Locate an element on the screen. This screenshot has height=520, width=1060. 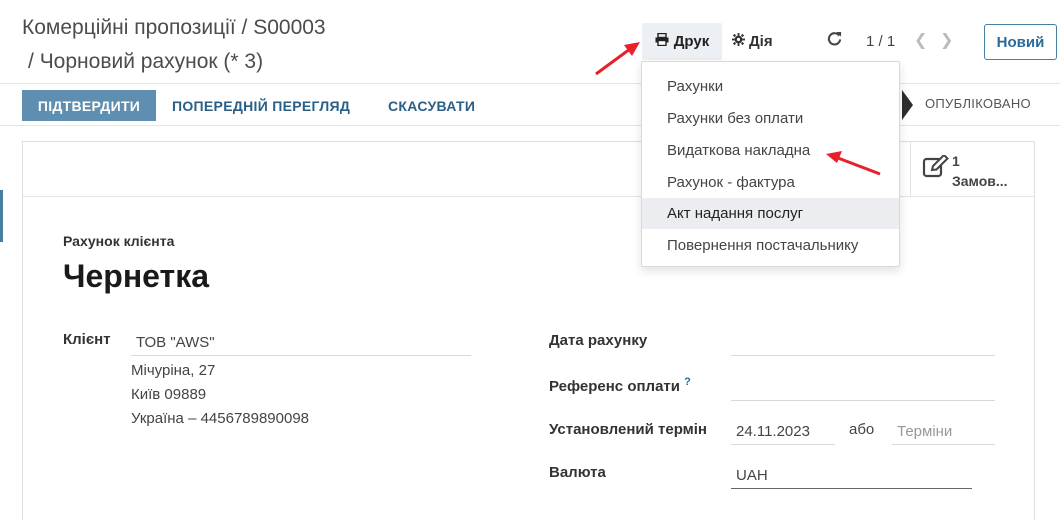
menu-item-vendor-return: Повернення постачальнику is located at coordinates (770, 245).